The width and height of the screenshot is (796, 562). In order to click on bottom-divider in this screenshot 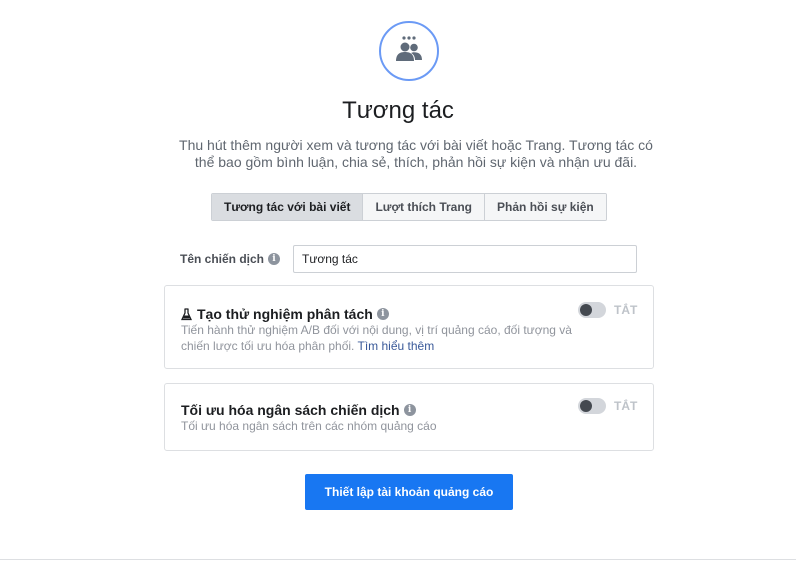, I will do `click(398, 559)`.